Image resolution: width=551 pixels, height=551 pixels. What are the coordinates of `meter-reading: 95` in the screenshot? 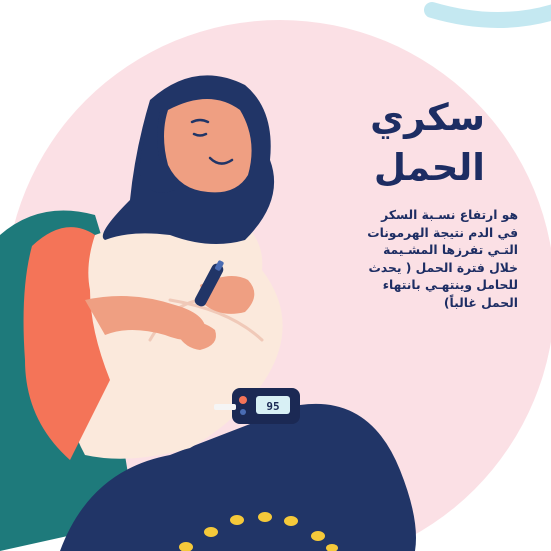 It's located at (272, 406).